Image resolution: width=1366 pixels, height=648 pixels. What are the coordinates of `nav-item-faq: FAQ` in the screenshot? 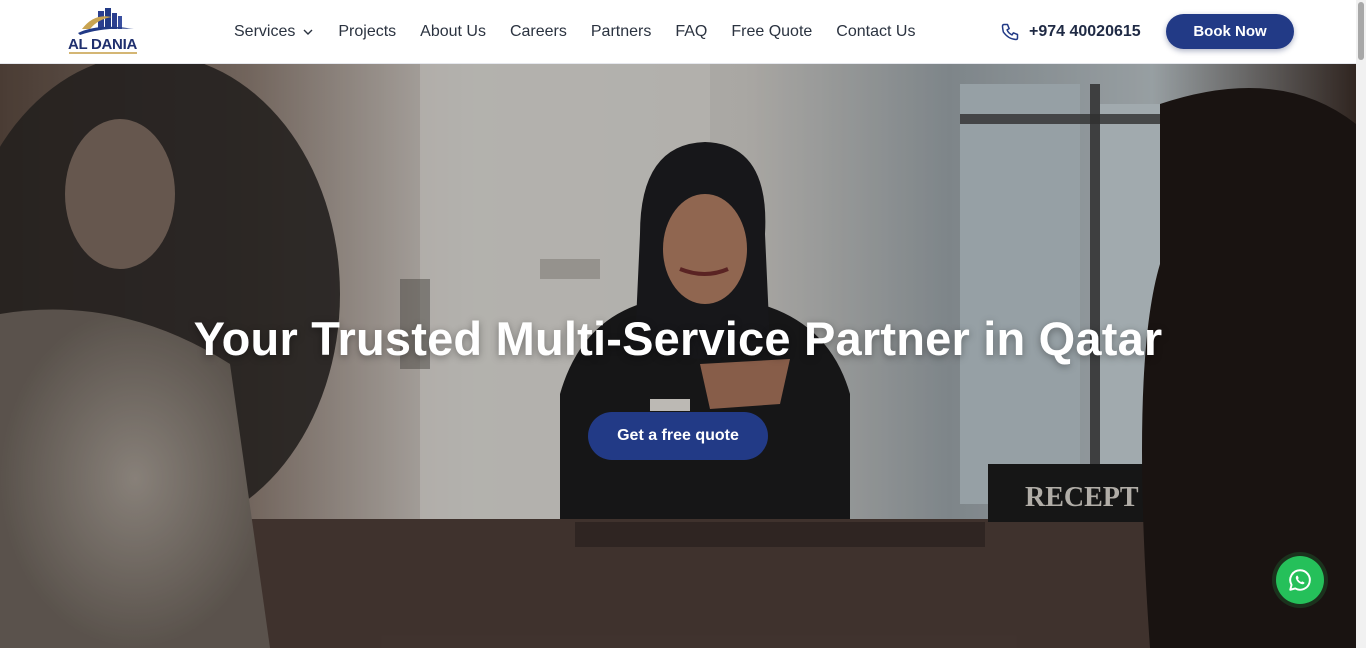 It's located at (691, 32).